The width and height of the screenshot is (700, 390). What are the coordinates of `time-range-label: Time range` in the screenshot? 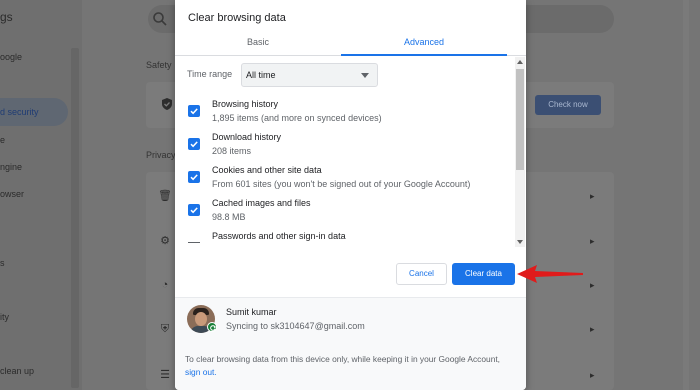 It's located at (210, 74).